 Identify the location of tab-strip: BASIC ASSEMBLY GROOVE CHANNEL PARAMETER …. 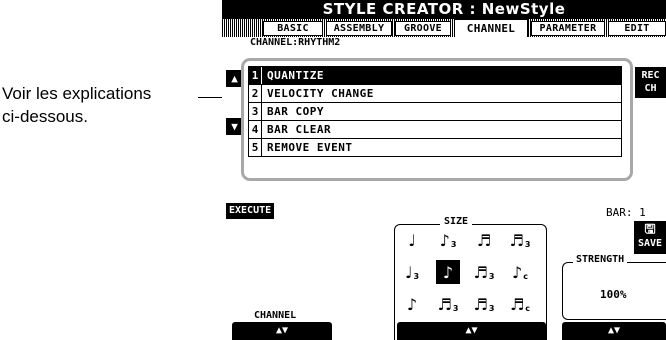
(444, 28).